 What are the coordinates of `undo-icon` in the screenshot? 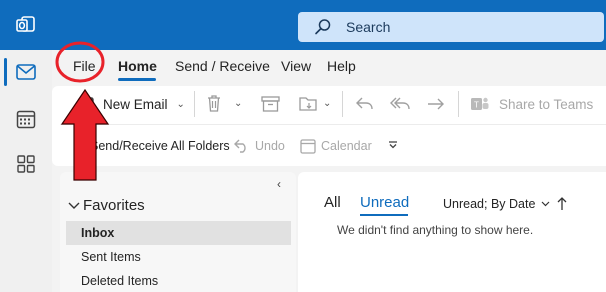 It's located at (240, 146).